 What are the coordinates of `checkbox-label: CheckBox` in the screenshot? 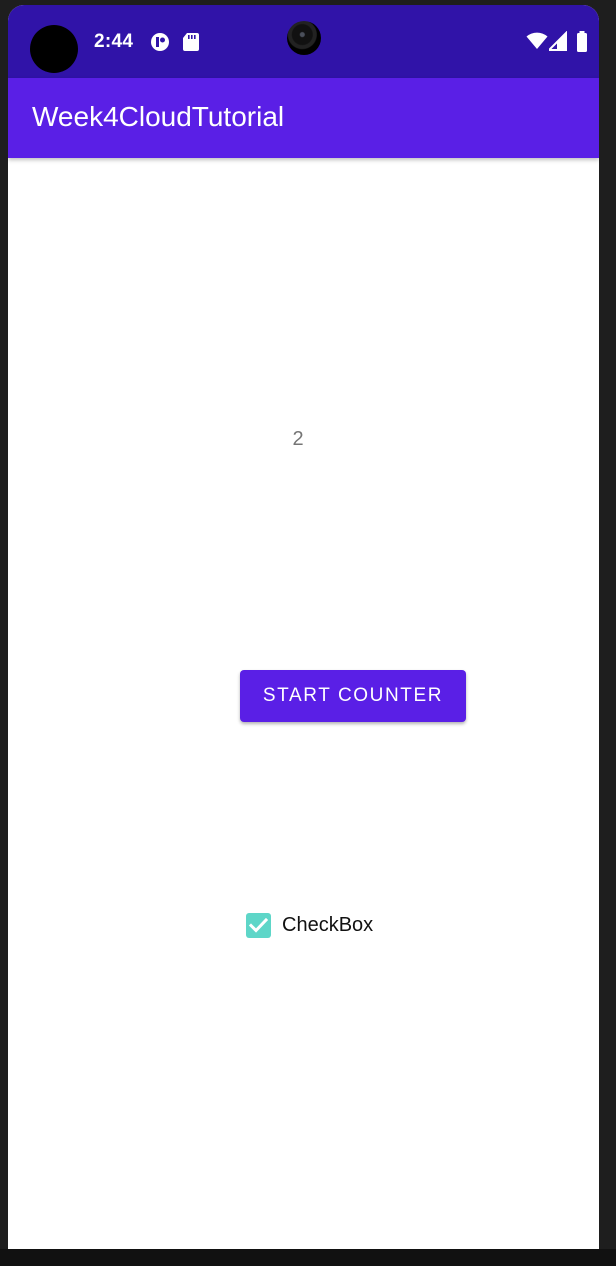 It's located at (328, 924).